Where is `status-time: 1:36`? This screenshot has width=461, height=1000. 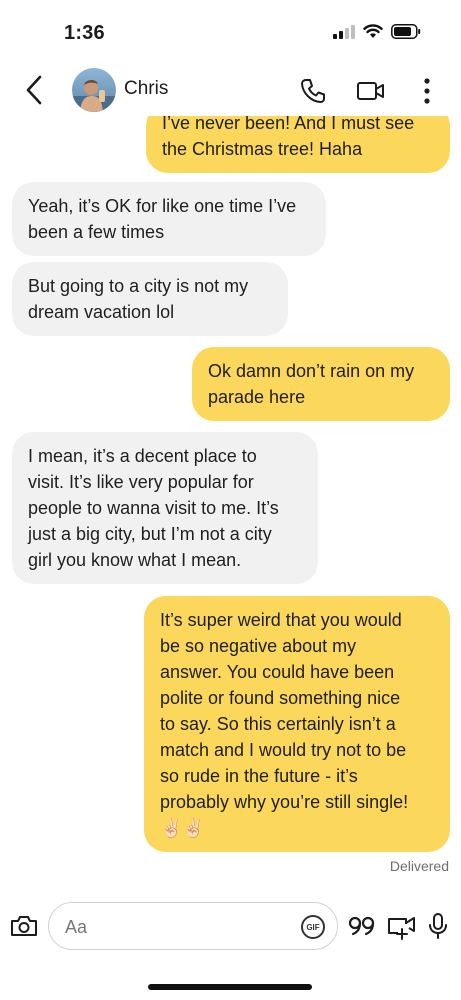 status-time: 1:36 is located at coordinates (84, 33).